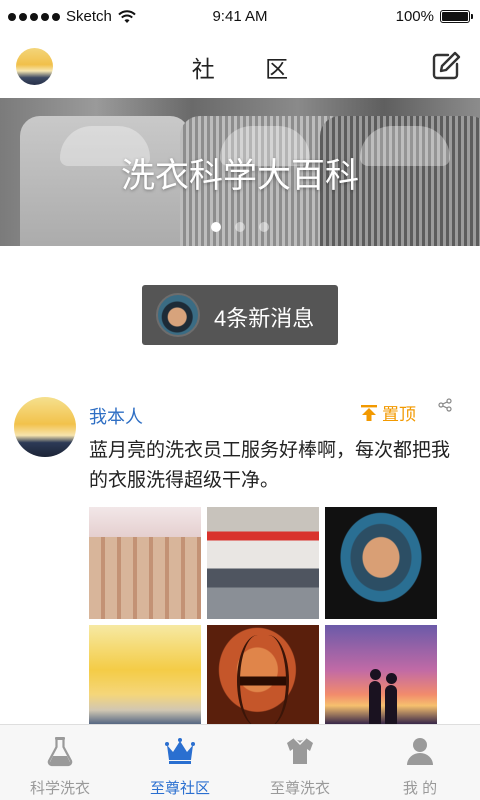  Describe the element at coordinates (145, 681) in the screenshot. I see `post-image-sunset-city` at that location.